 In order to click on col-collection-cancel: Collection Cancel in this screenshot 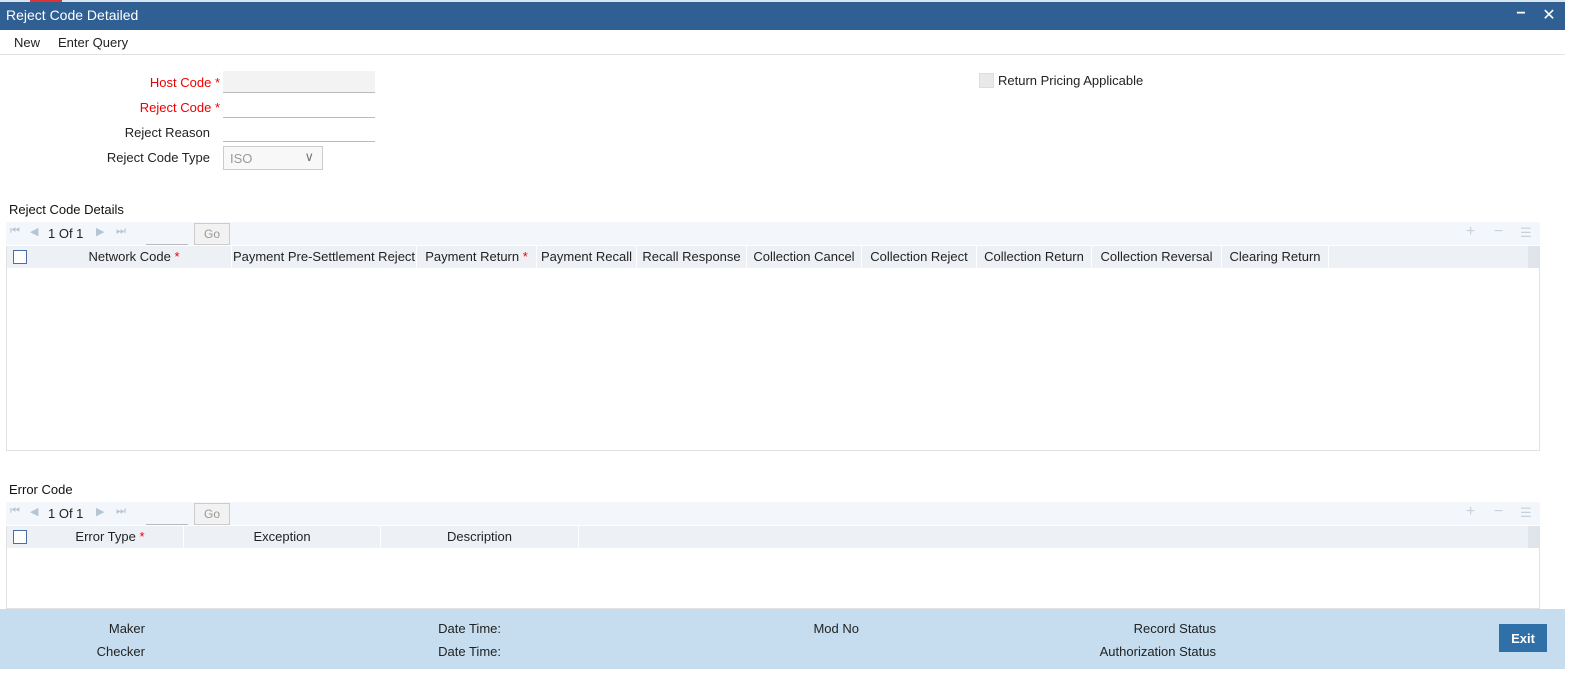, I will do `click(804, 257)`.